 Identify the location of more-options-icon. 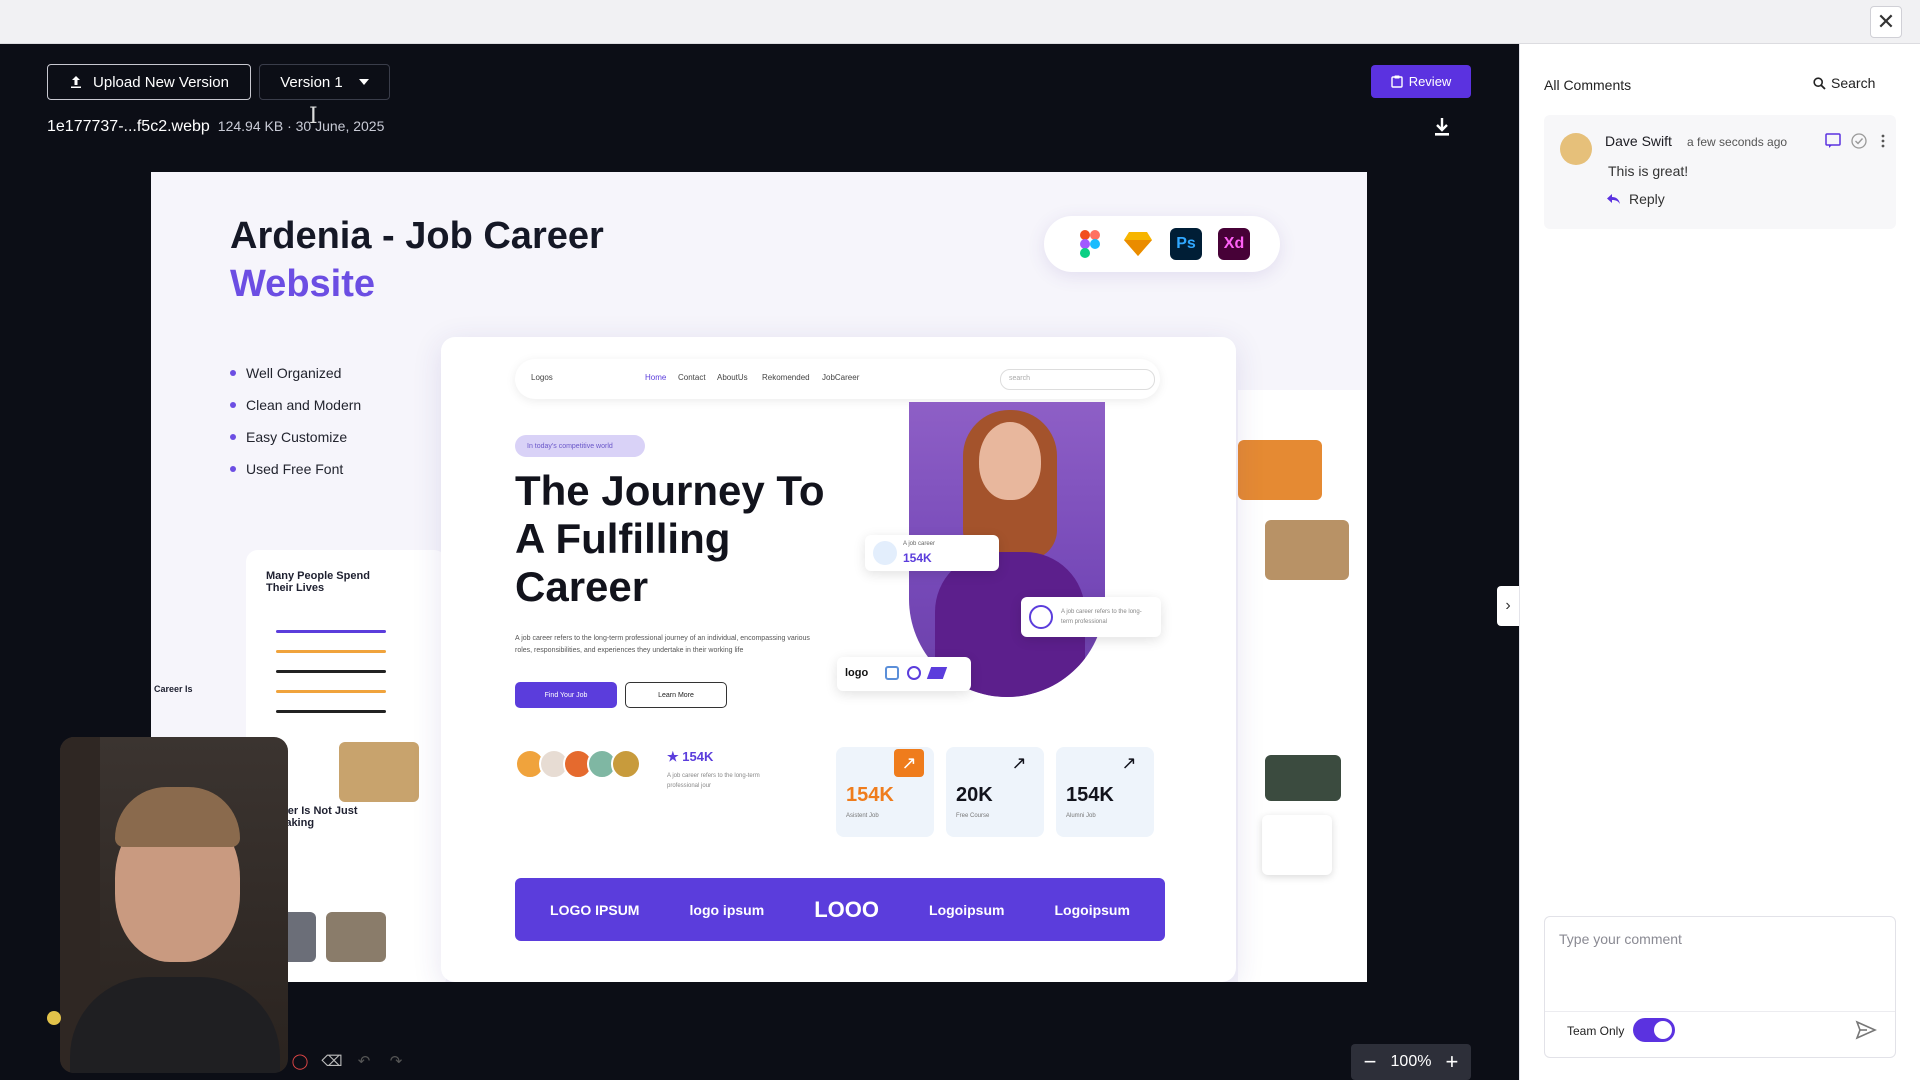
(1883, 141).